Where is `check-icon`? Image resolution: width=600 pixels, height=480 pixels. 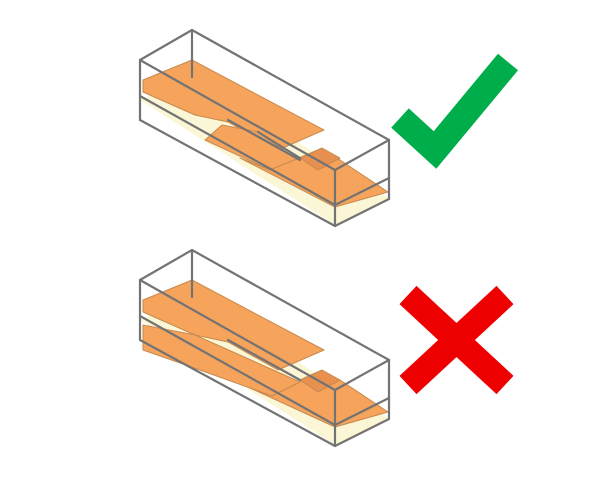
check-icon is located at coordinates (455, 111).